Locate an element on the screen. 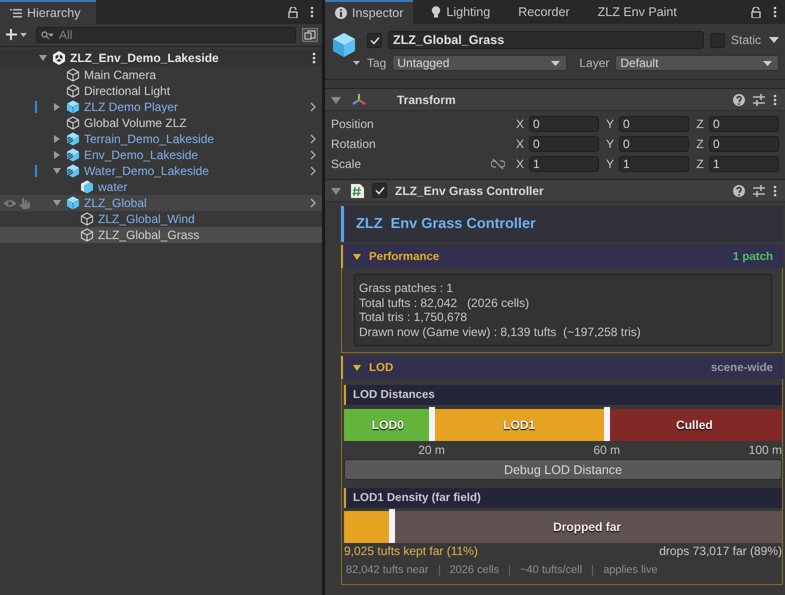 This screenshot has height=595, width=785. tree-item: Water_Demo_Lakeside is located at coordinates (161, 171).